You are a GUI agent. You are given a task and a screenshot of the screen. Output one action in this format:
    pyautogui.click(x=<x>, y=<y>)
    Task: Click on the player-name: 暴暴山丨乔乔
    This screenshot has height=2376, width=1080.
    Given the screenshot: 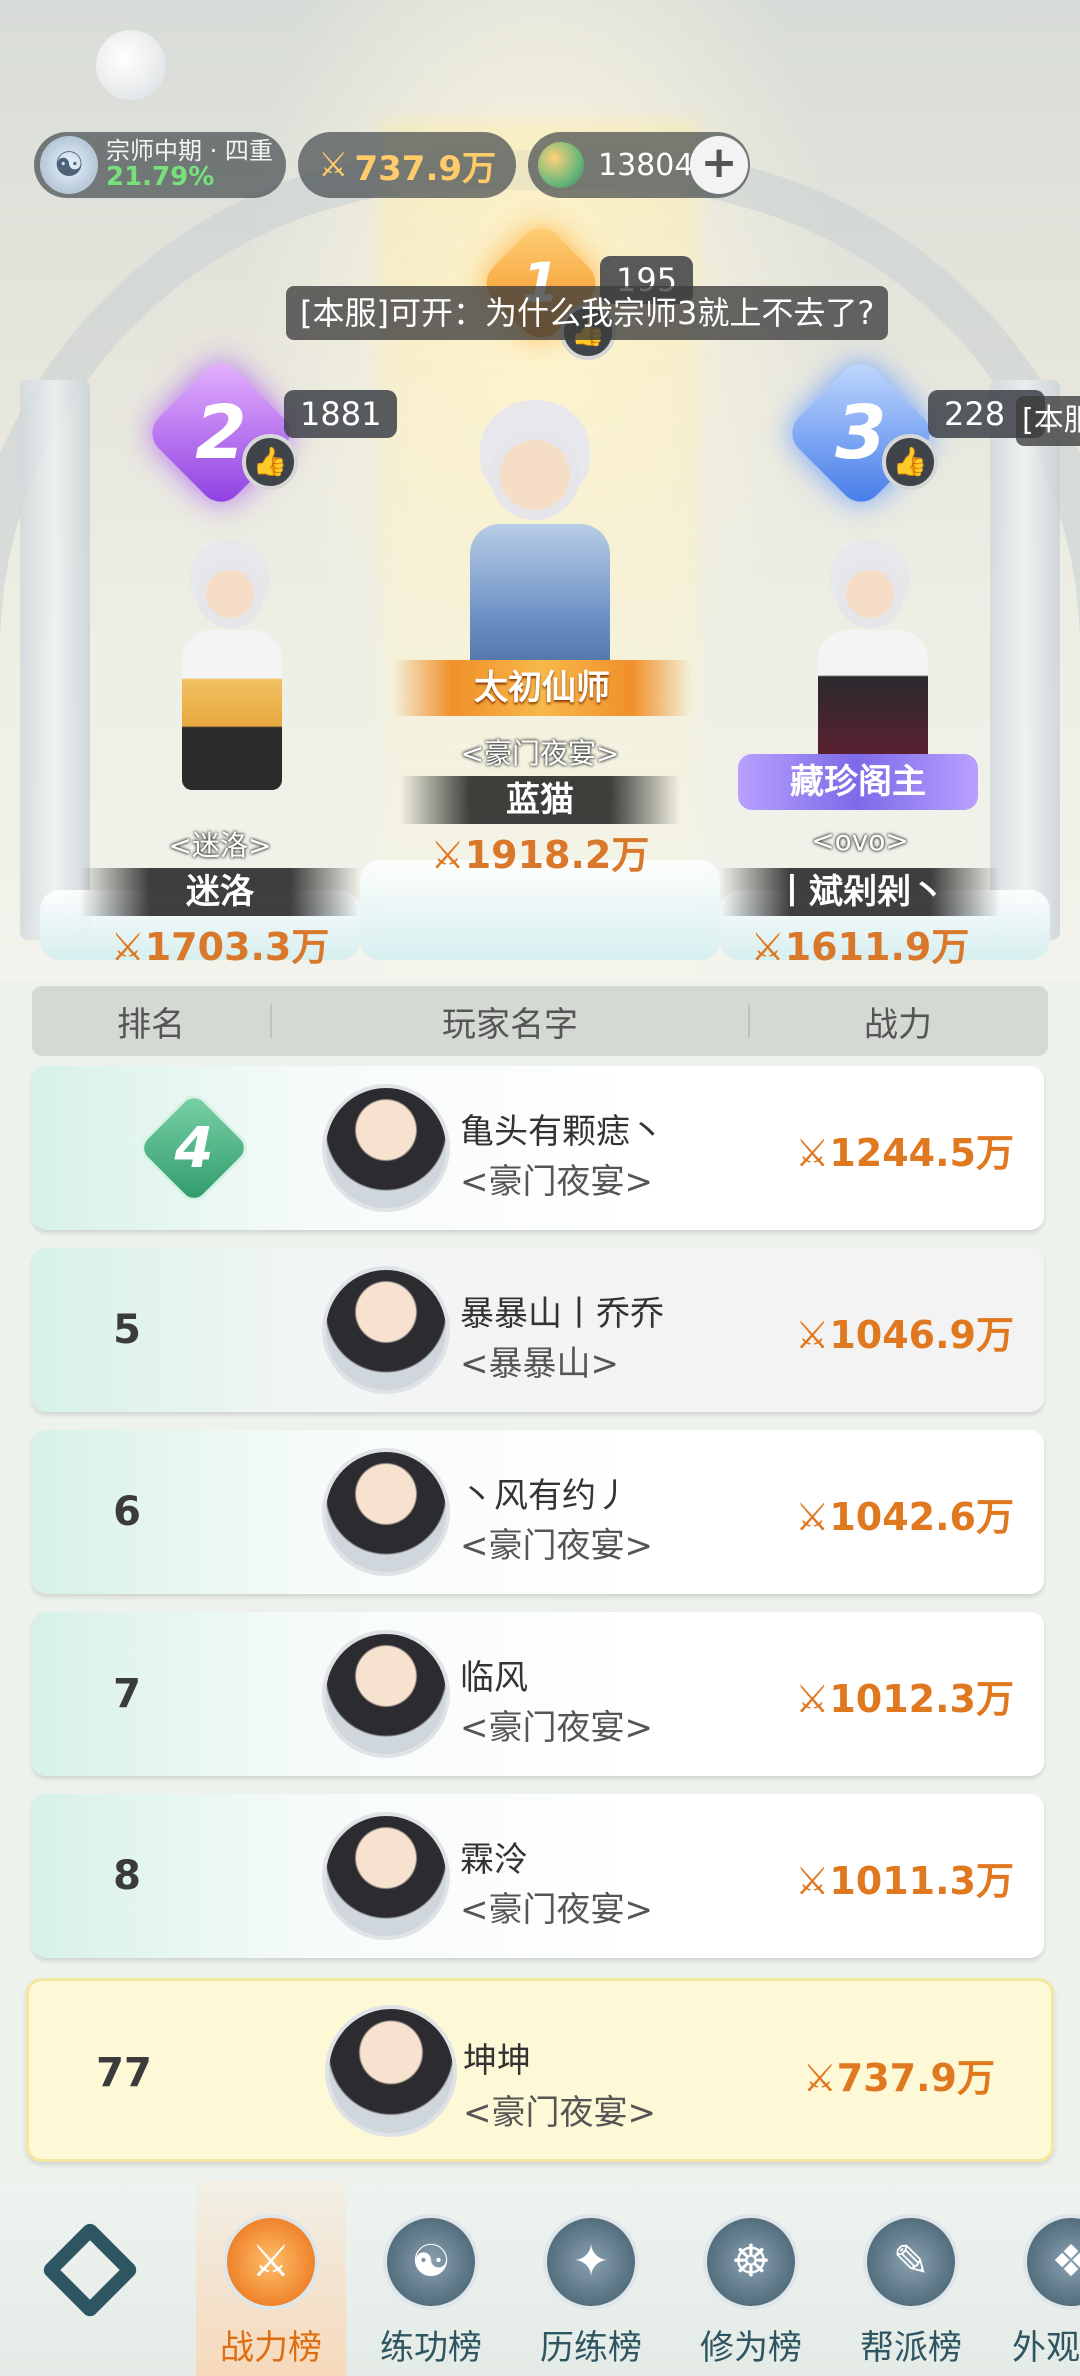 What is the action you would take?
    pyautogui.click(x=562, y=1314)
    